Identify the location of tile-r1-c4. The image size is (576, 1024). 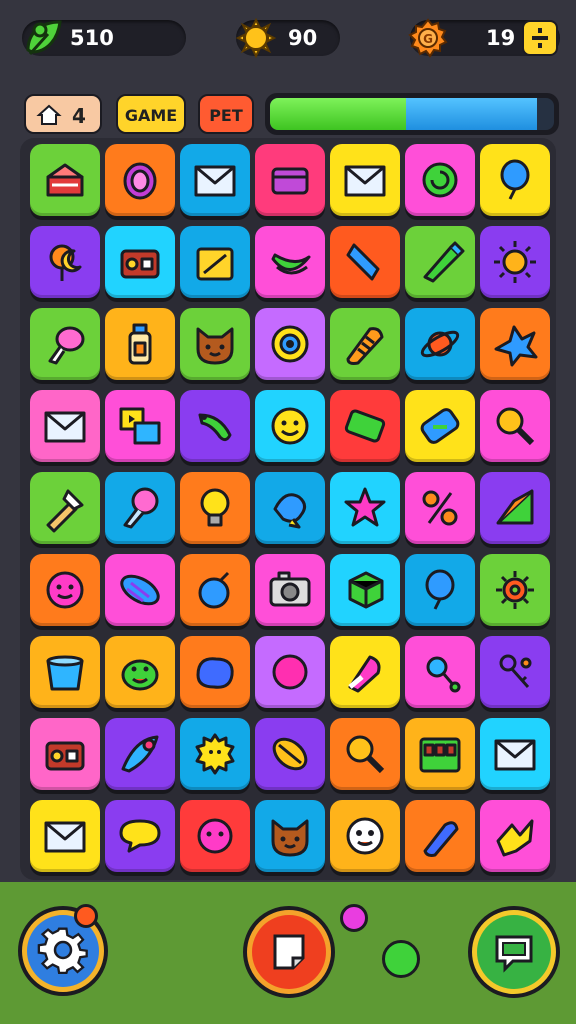
(290, 180).